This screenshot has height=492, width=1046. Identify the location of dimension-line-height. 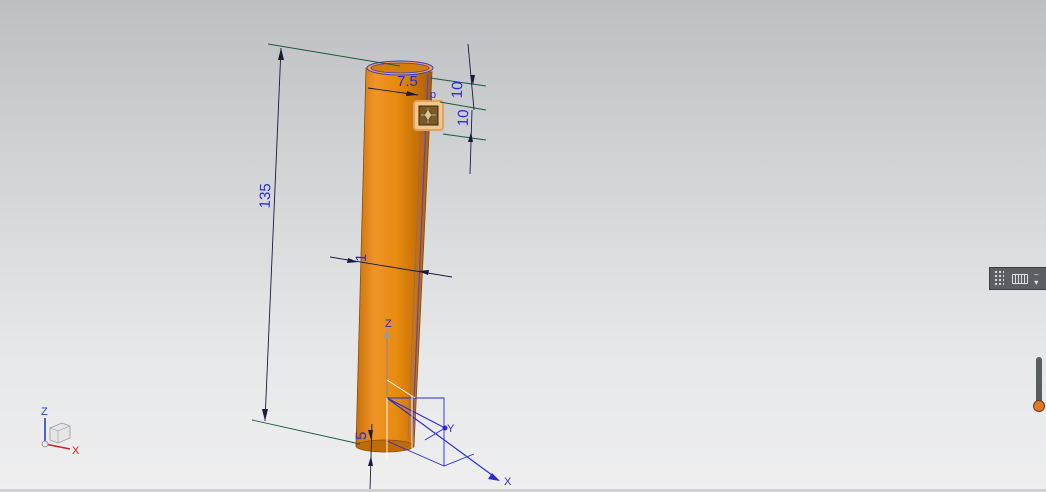
(273, 234).